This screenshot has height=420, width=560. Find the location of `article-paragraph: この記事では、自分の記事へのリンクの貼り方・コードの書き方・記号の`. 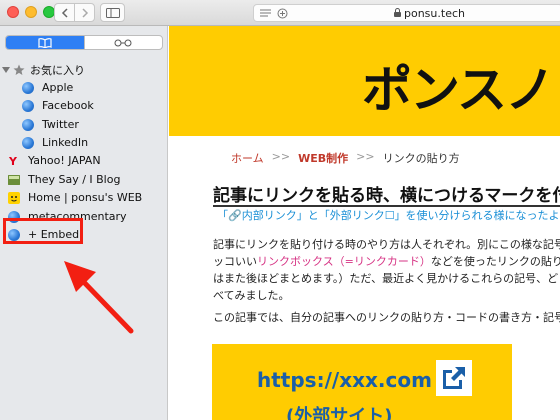

article-paragraph: この記事では、自分の記事へのリンクの貼り方・コードの書き方・記号の is located at coordinates (386, 317).